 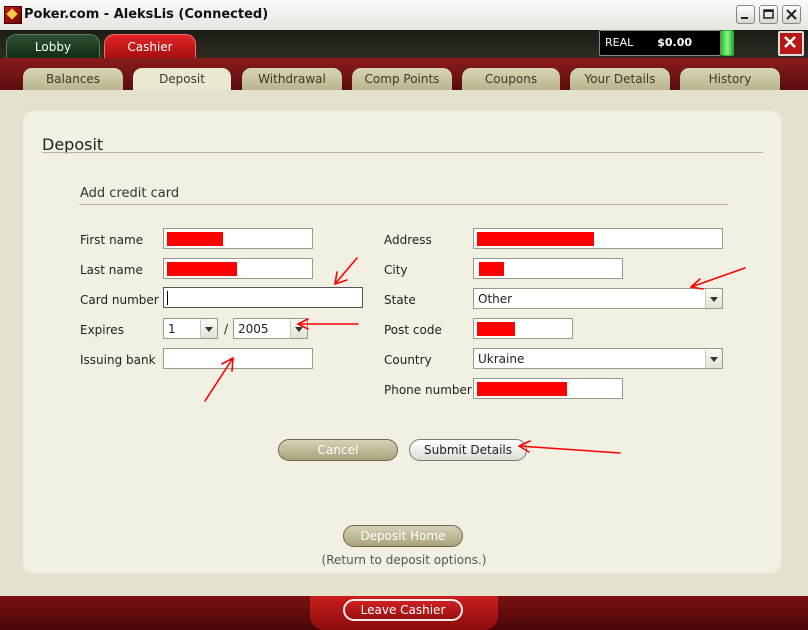 What do you see at coordinates (190, 328) in the screenshot?
I see `expires-month-select: 1` at bounding box center [190, 328].